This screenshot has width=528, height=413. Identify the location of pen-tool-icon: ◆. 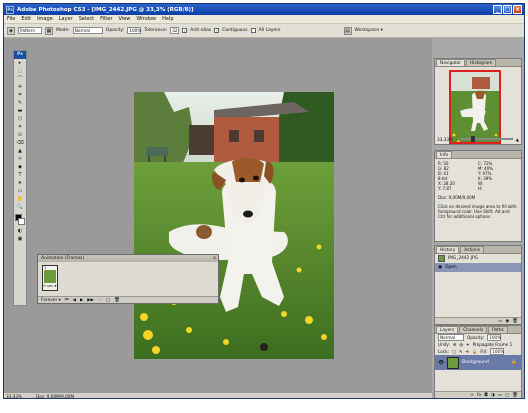
(20, 167).